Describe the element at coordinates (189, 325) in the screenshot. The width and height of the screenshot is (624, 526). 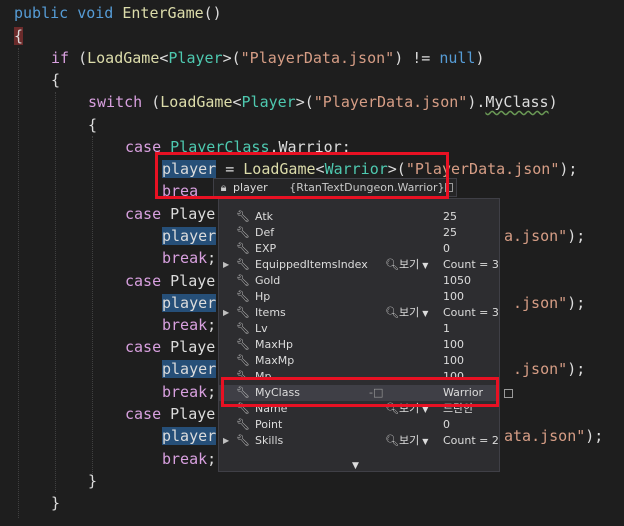
I see `code-line-15: break;` at that location.